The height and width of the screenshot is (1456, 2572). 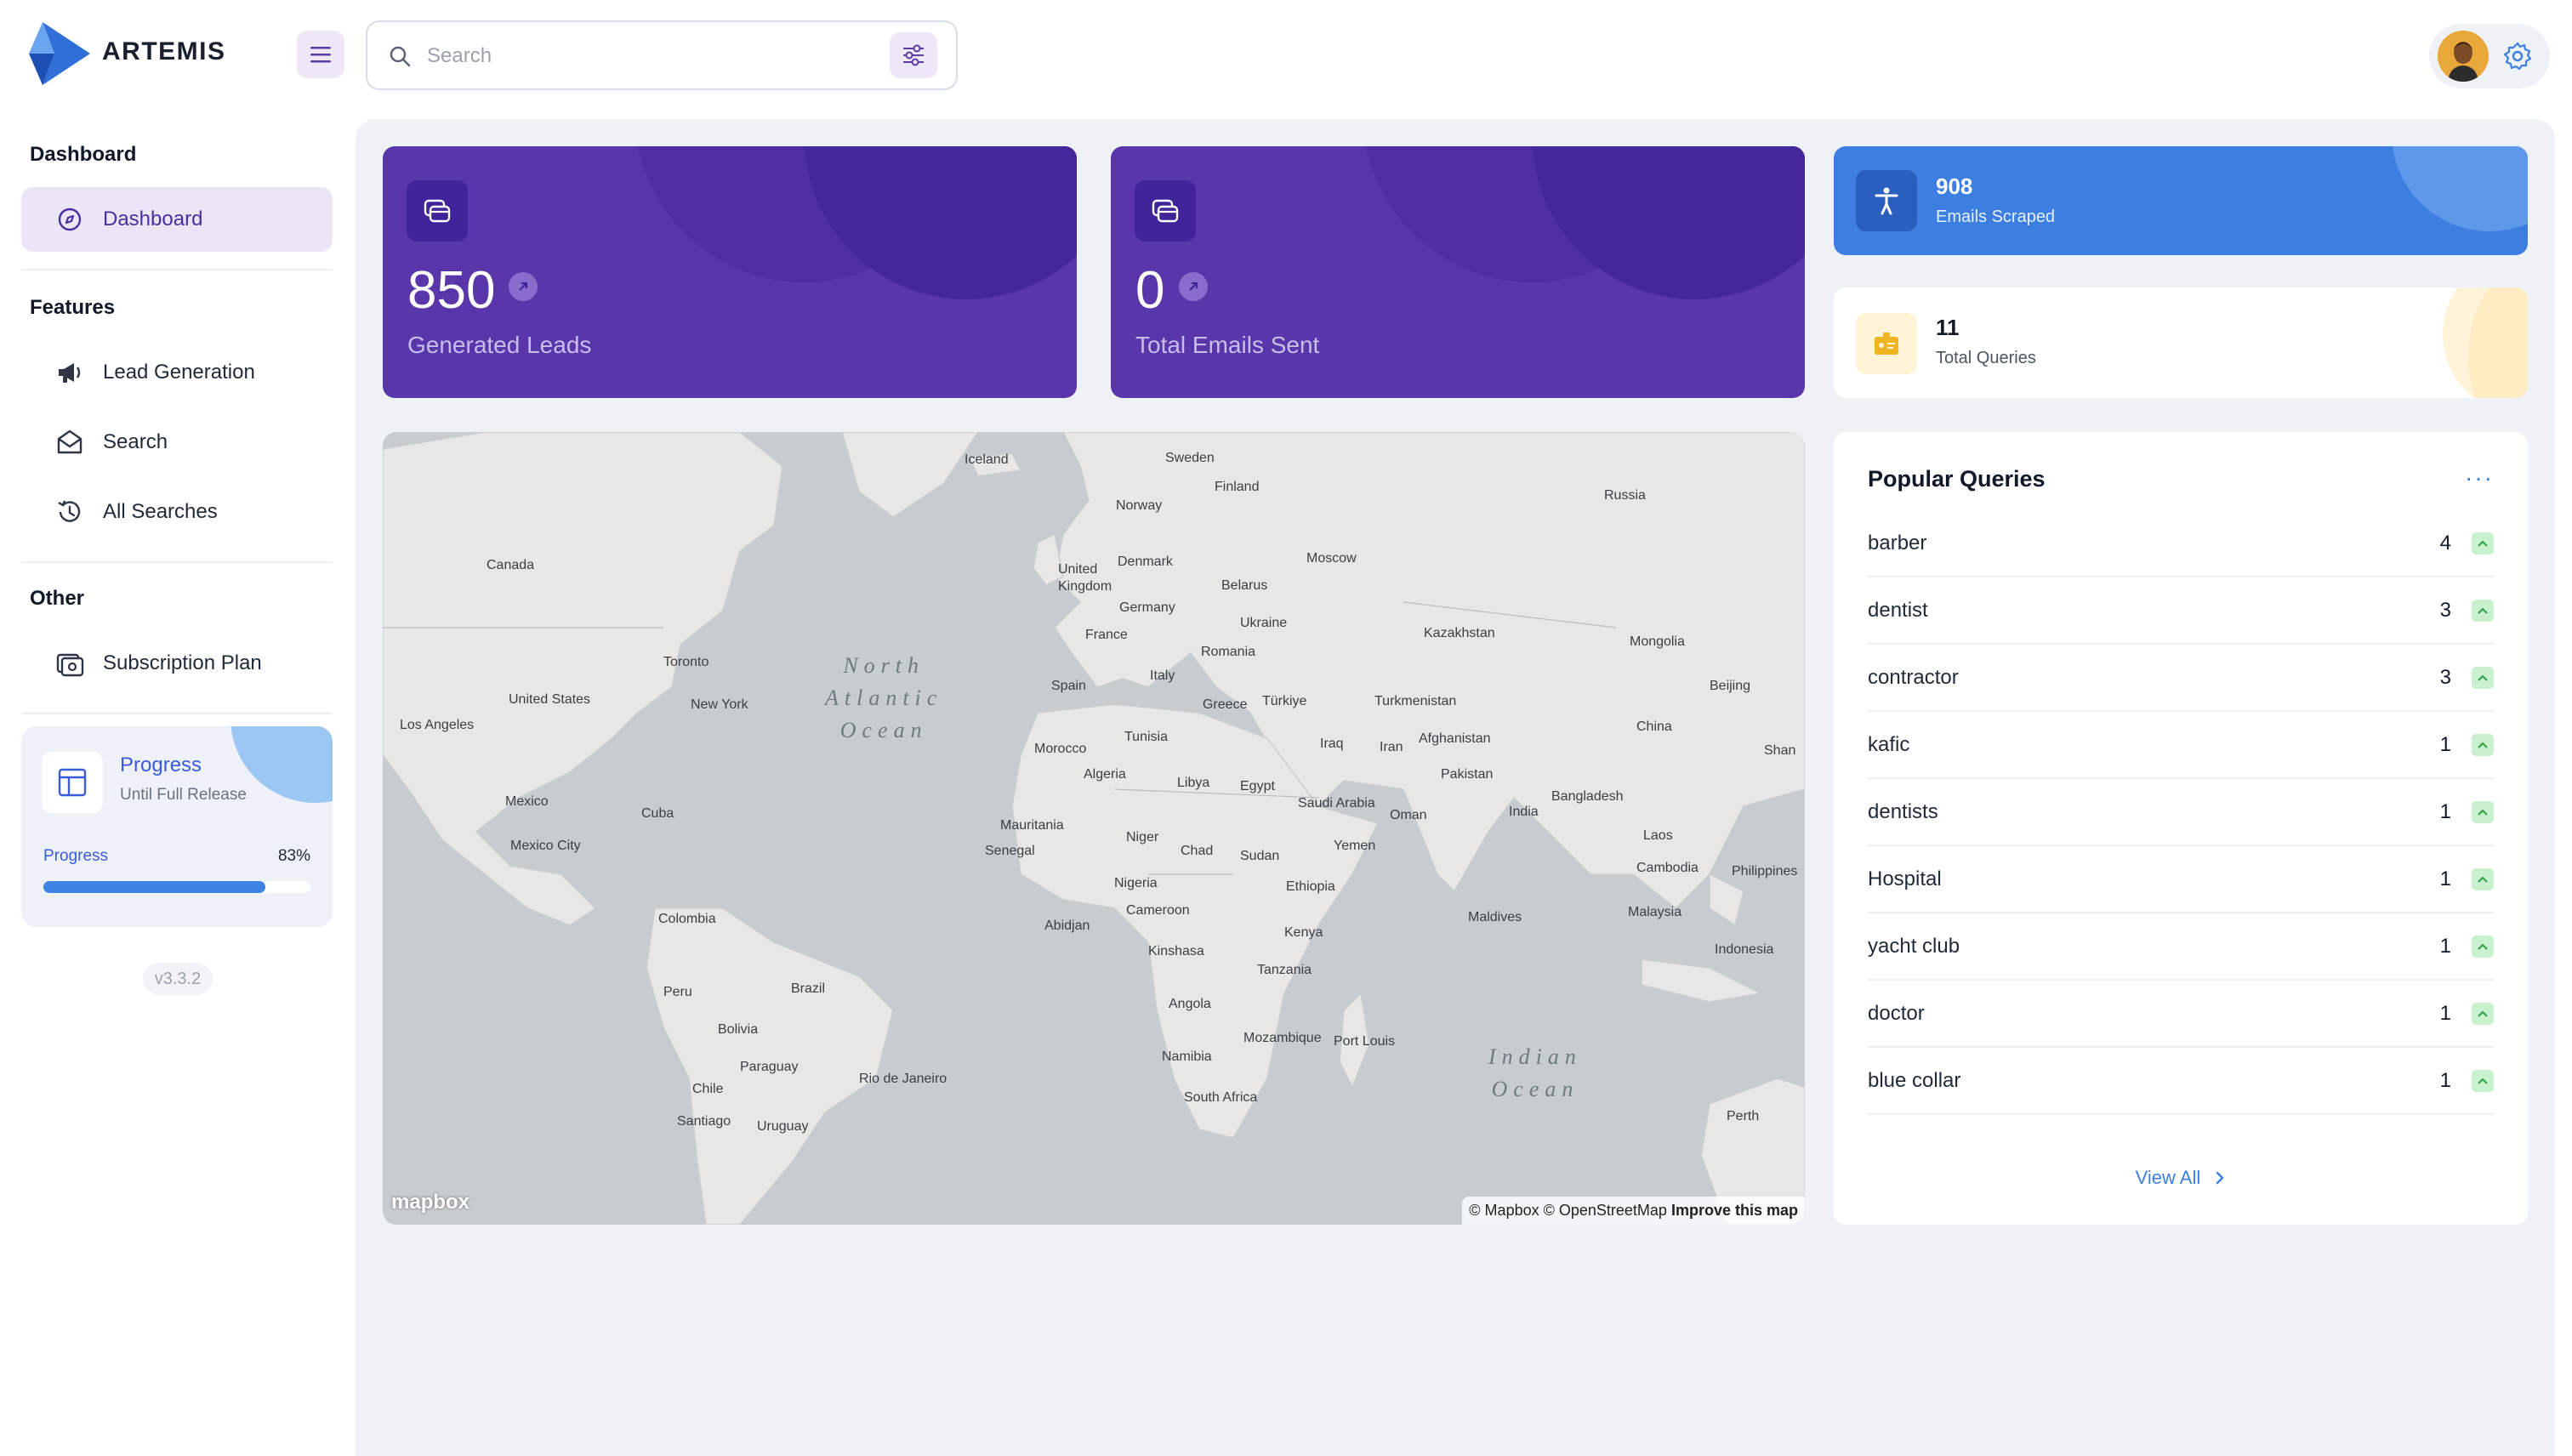 I want to click on ocean-label: Indian Ocean, so click(x=1535, y=1072).